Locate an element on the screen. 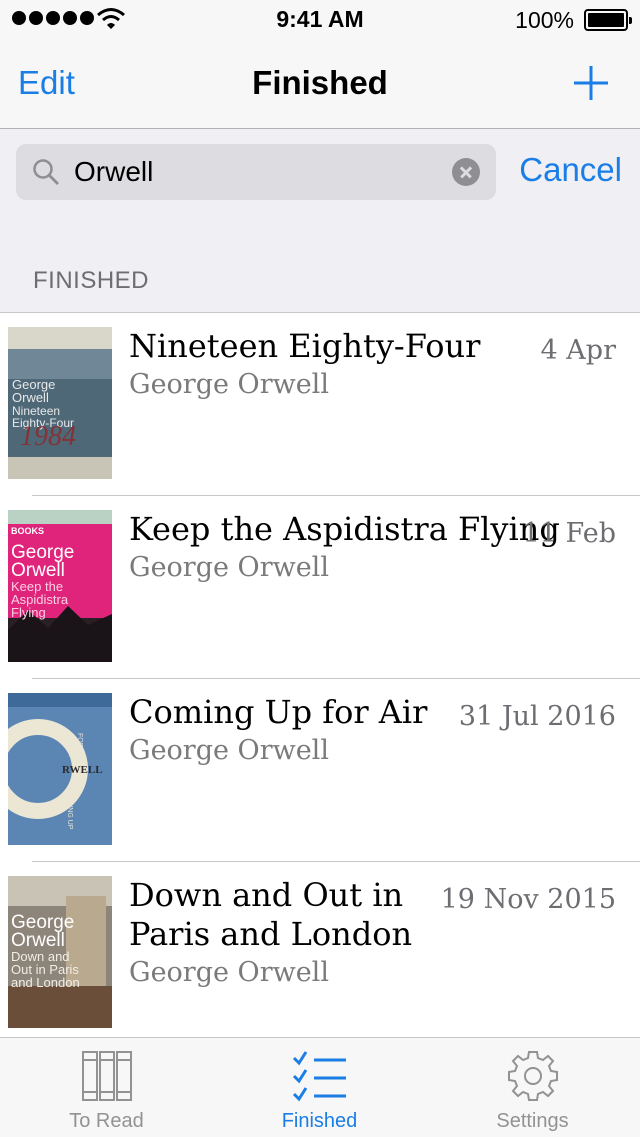 This screenshot has width=640, height=1137. clear-search-icon is located at coordinates (466, 172).